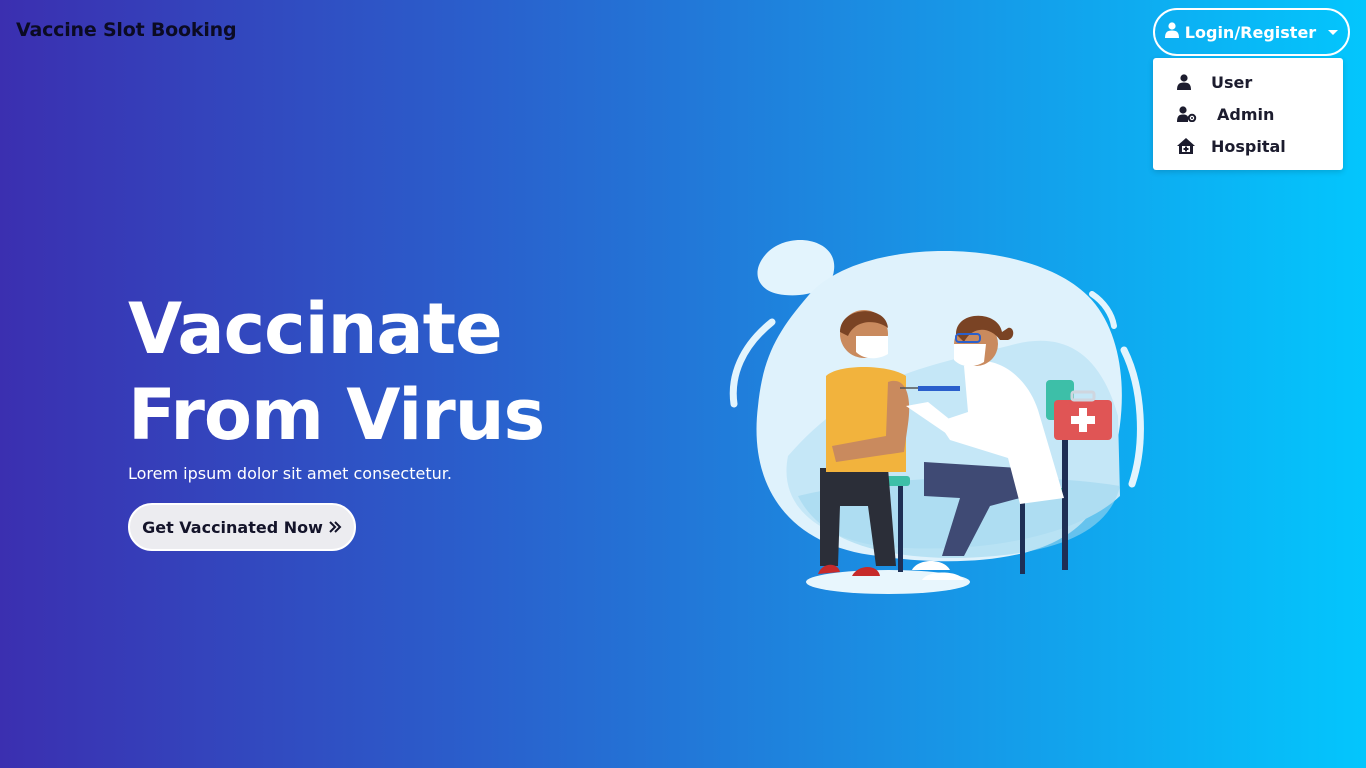 The image size is (1366, 768). I want to click on get-vaccinated-button: Get Vaccinated Now, so click(242, 527).